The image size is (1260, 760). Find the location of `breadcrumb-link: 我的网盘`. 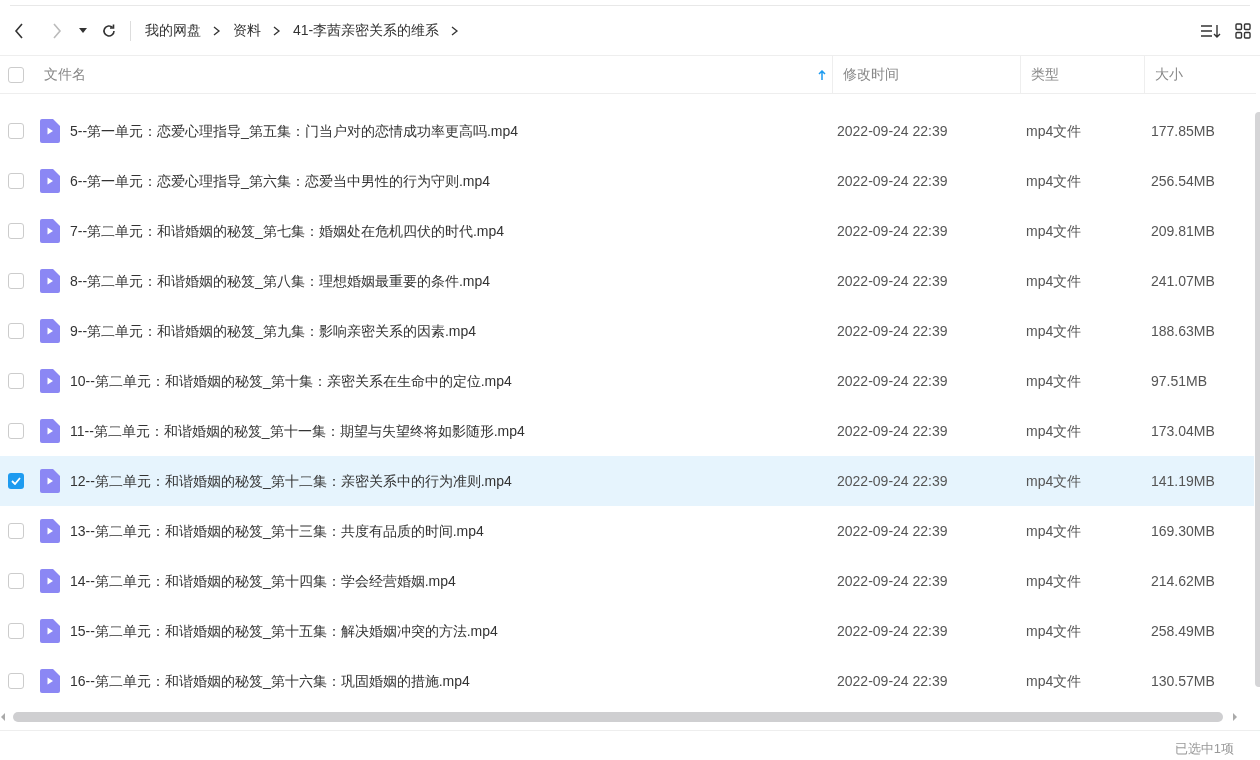

breadcrumb-link: 我的网盘 is located at coordinates (173, 30).